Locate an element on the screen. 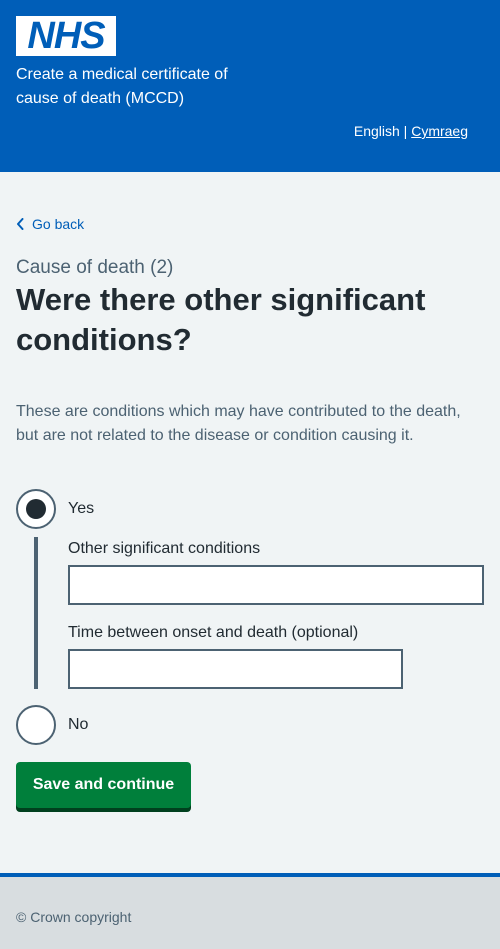 Image resolution: width=500 pixels, height=949 pixels. page-caption: Cause of death (2) is located at coordinates (95, 267).